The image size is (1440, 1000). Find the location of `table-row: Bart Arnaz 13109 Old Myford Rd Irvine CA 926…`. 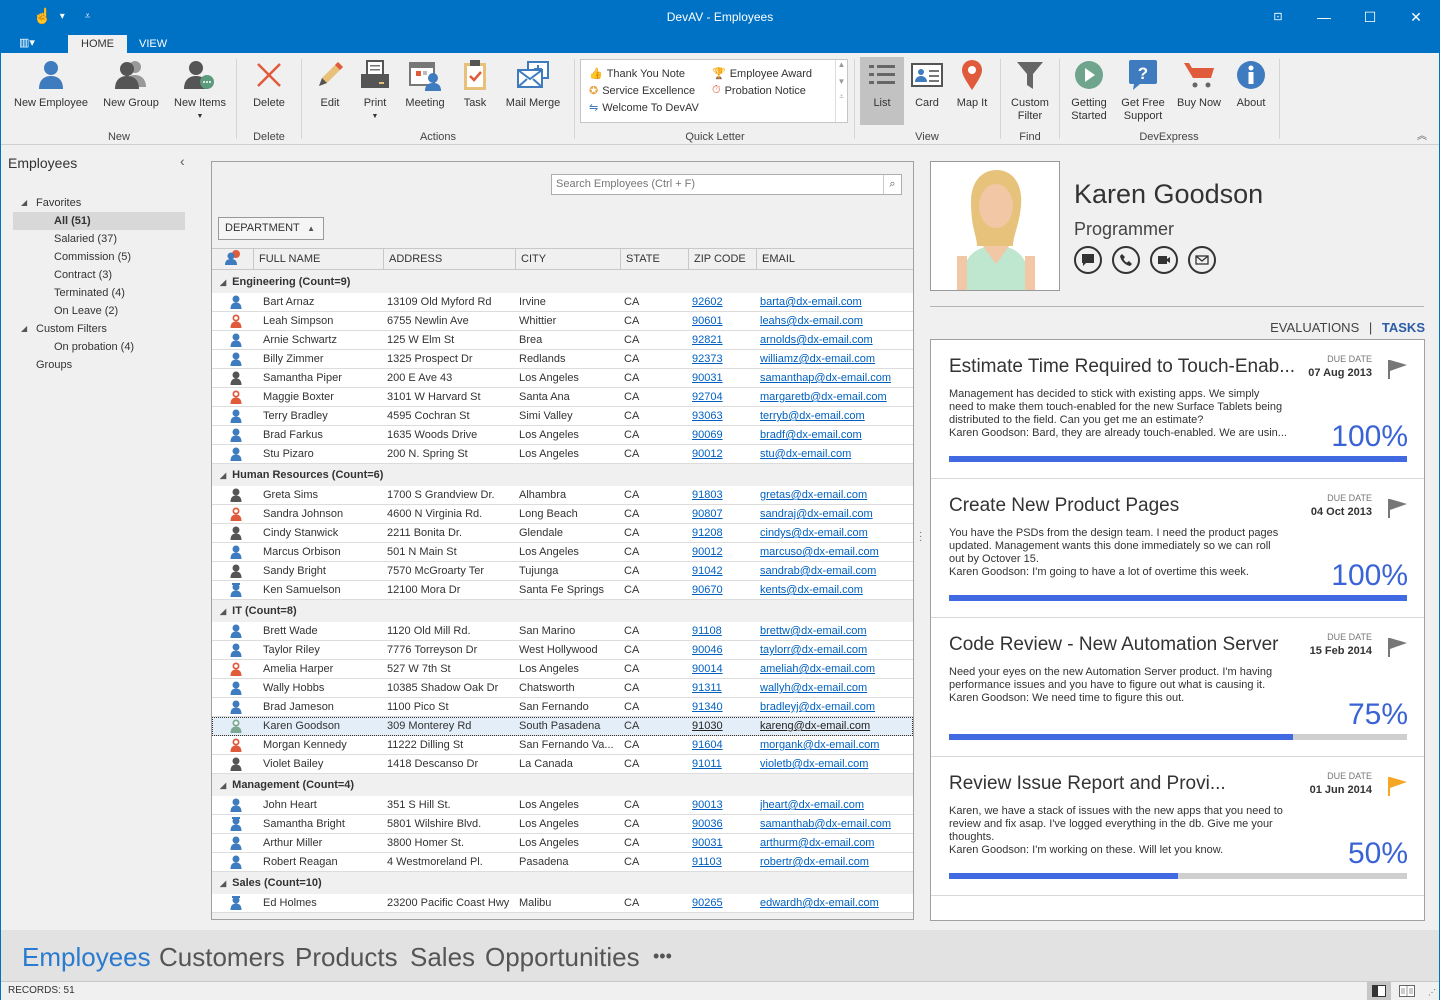

table-row: Bart Arnaz 13109 Old Myford Rd Irvine CA 926… is located at coordinates (562, 302).